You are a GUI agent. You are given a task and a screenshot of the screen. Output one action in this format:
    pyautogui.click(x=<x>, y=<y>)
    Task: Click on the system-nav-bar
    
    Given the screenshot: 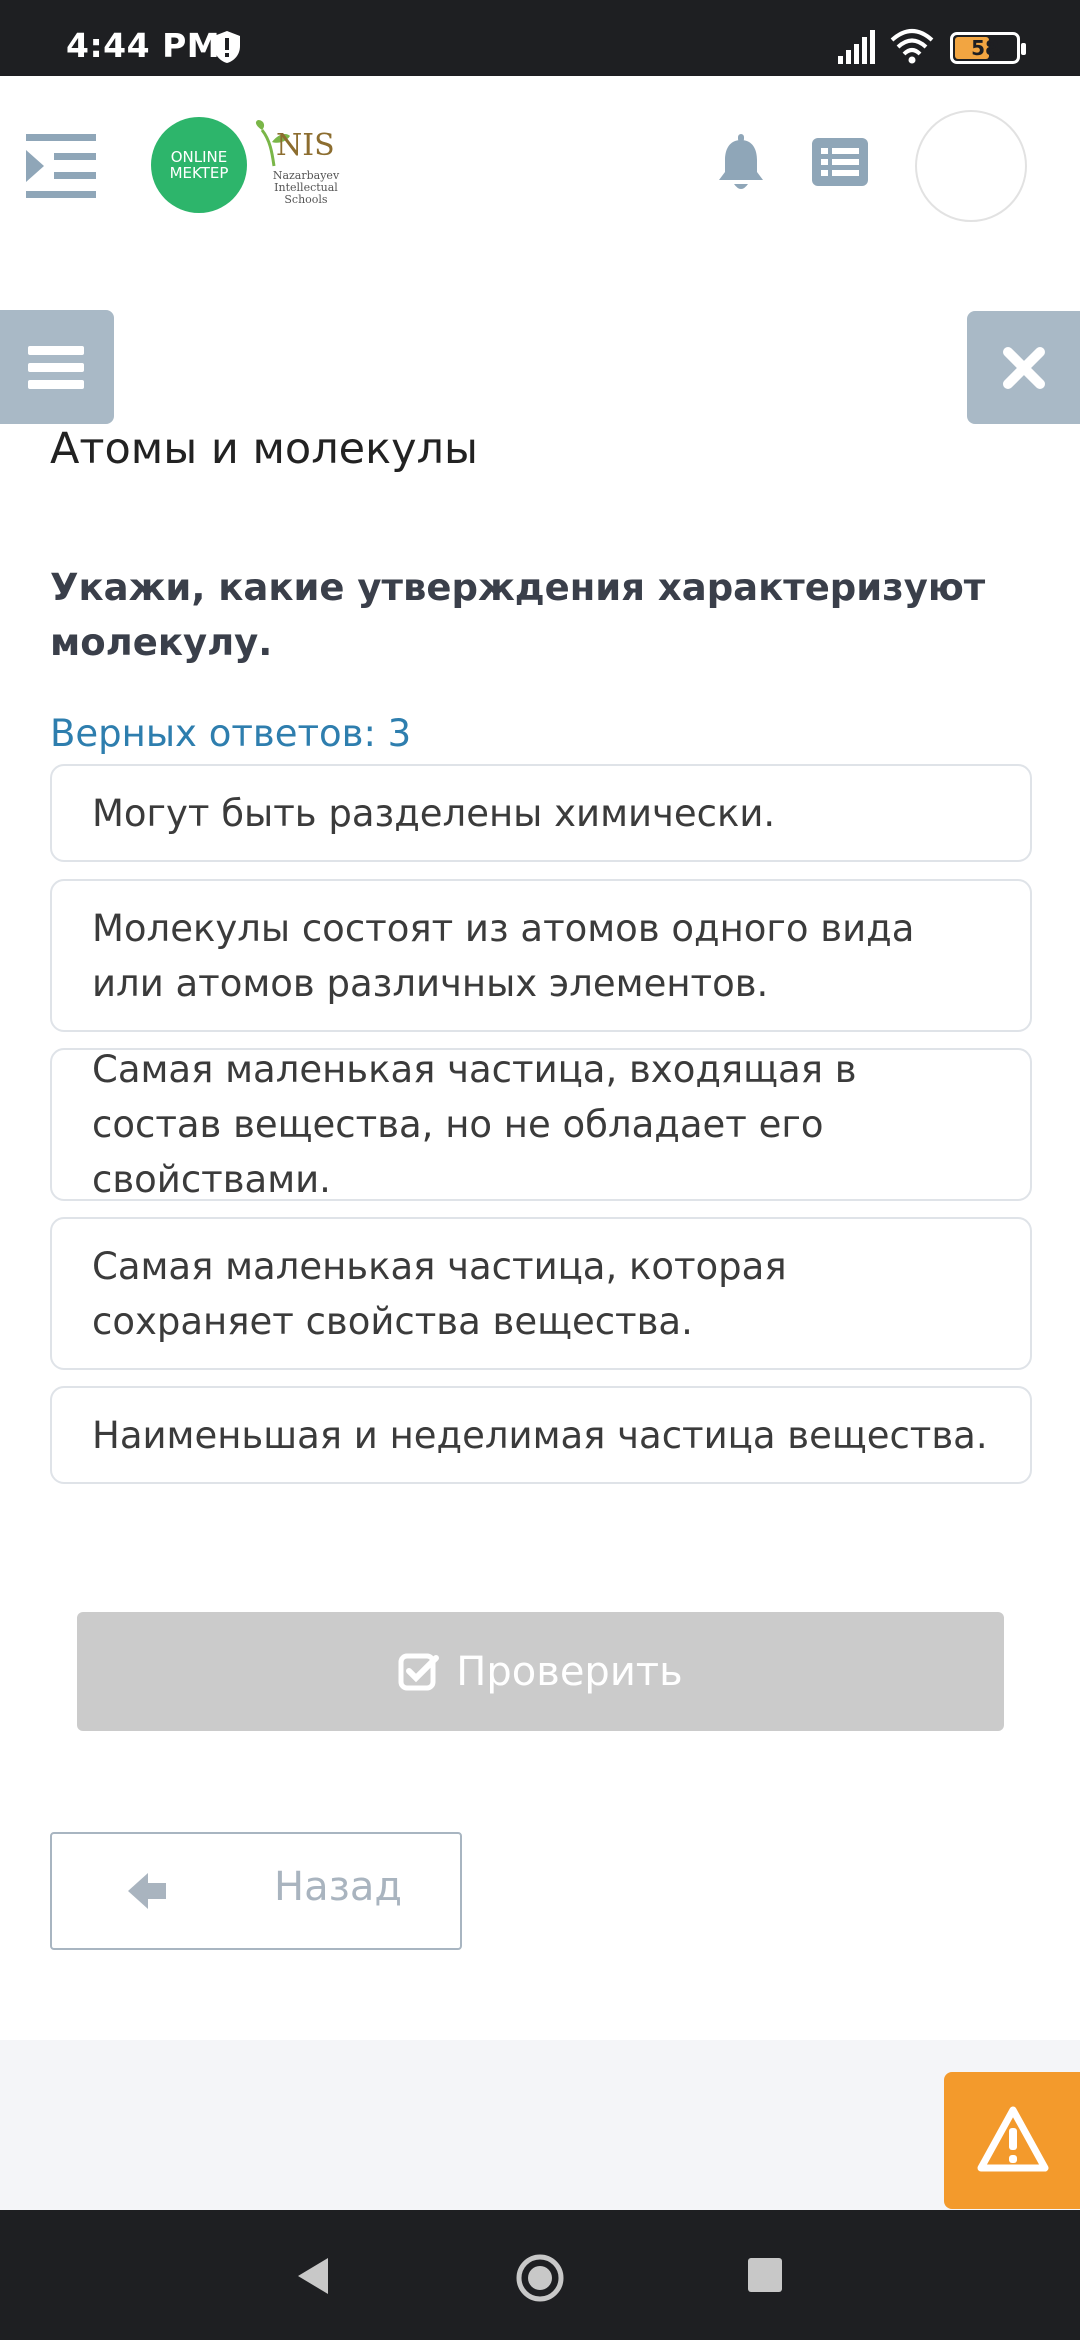 What is the action you would take?
    pyautogui.click(x=540, y=2275)
    